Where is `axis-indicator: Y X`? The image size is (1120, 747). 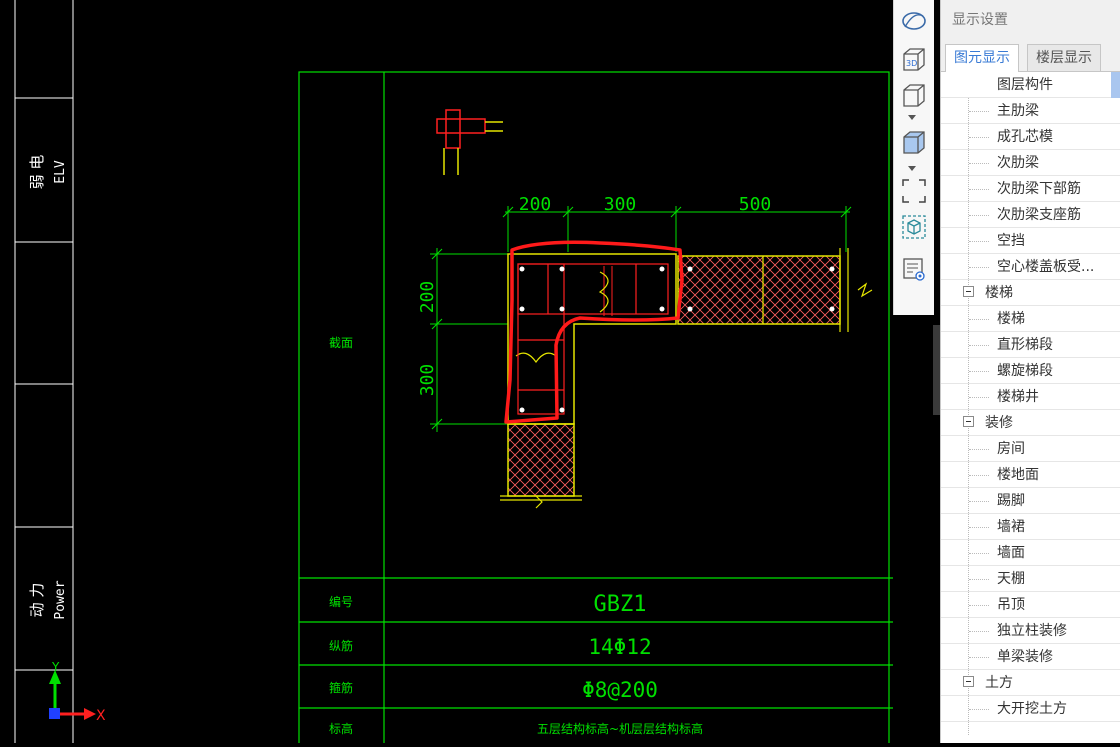 axis-indicator: Y X is located at coordinates (77, 692).